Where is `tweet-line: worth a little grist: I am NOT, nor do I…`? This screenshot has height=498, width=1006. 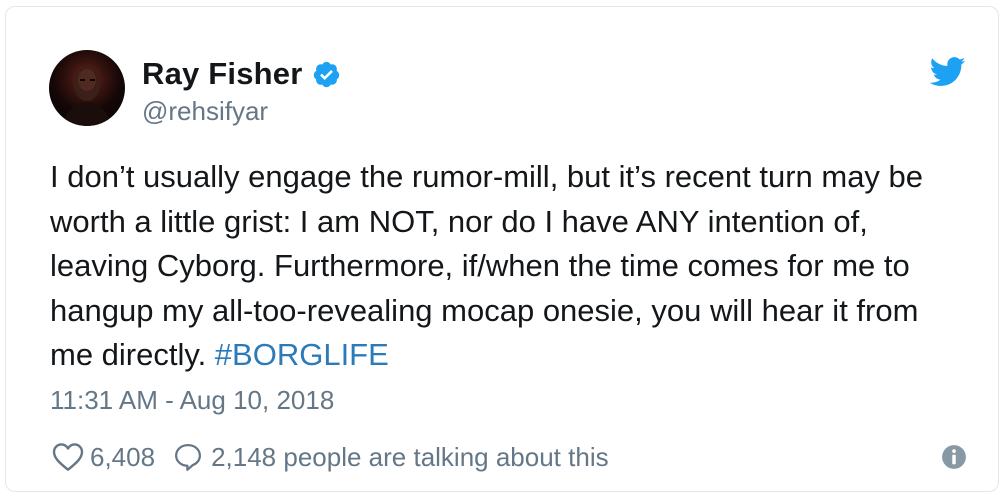 tweet-line: worth a little grist: I am NOT, nor do I… is located at coordinates (459, 221).